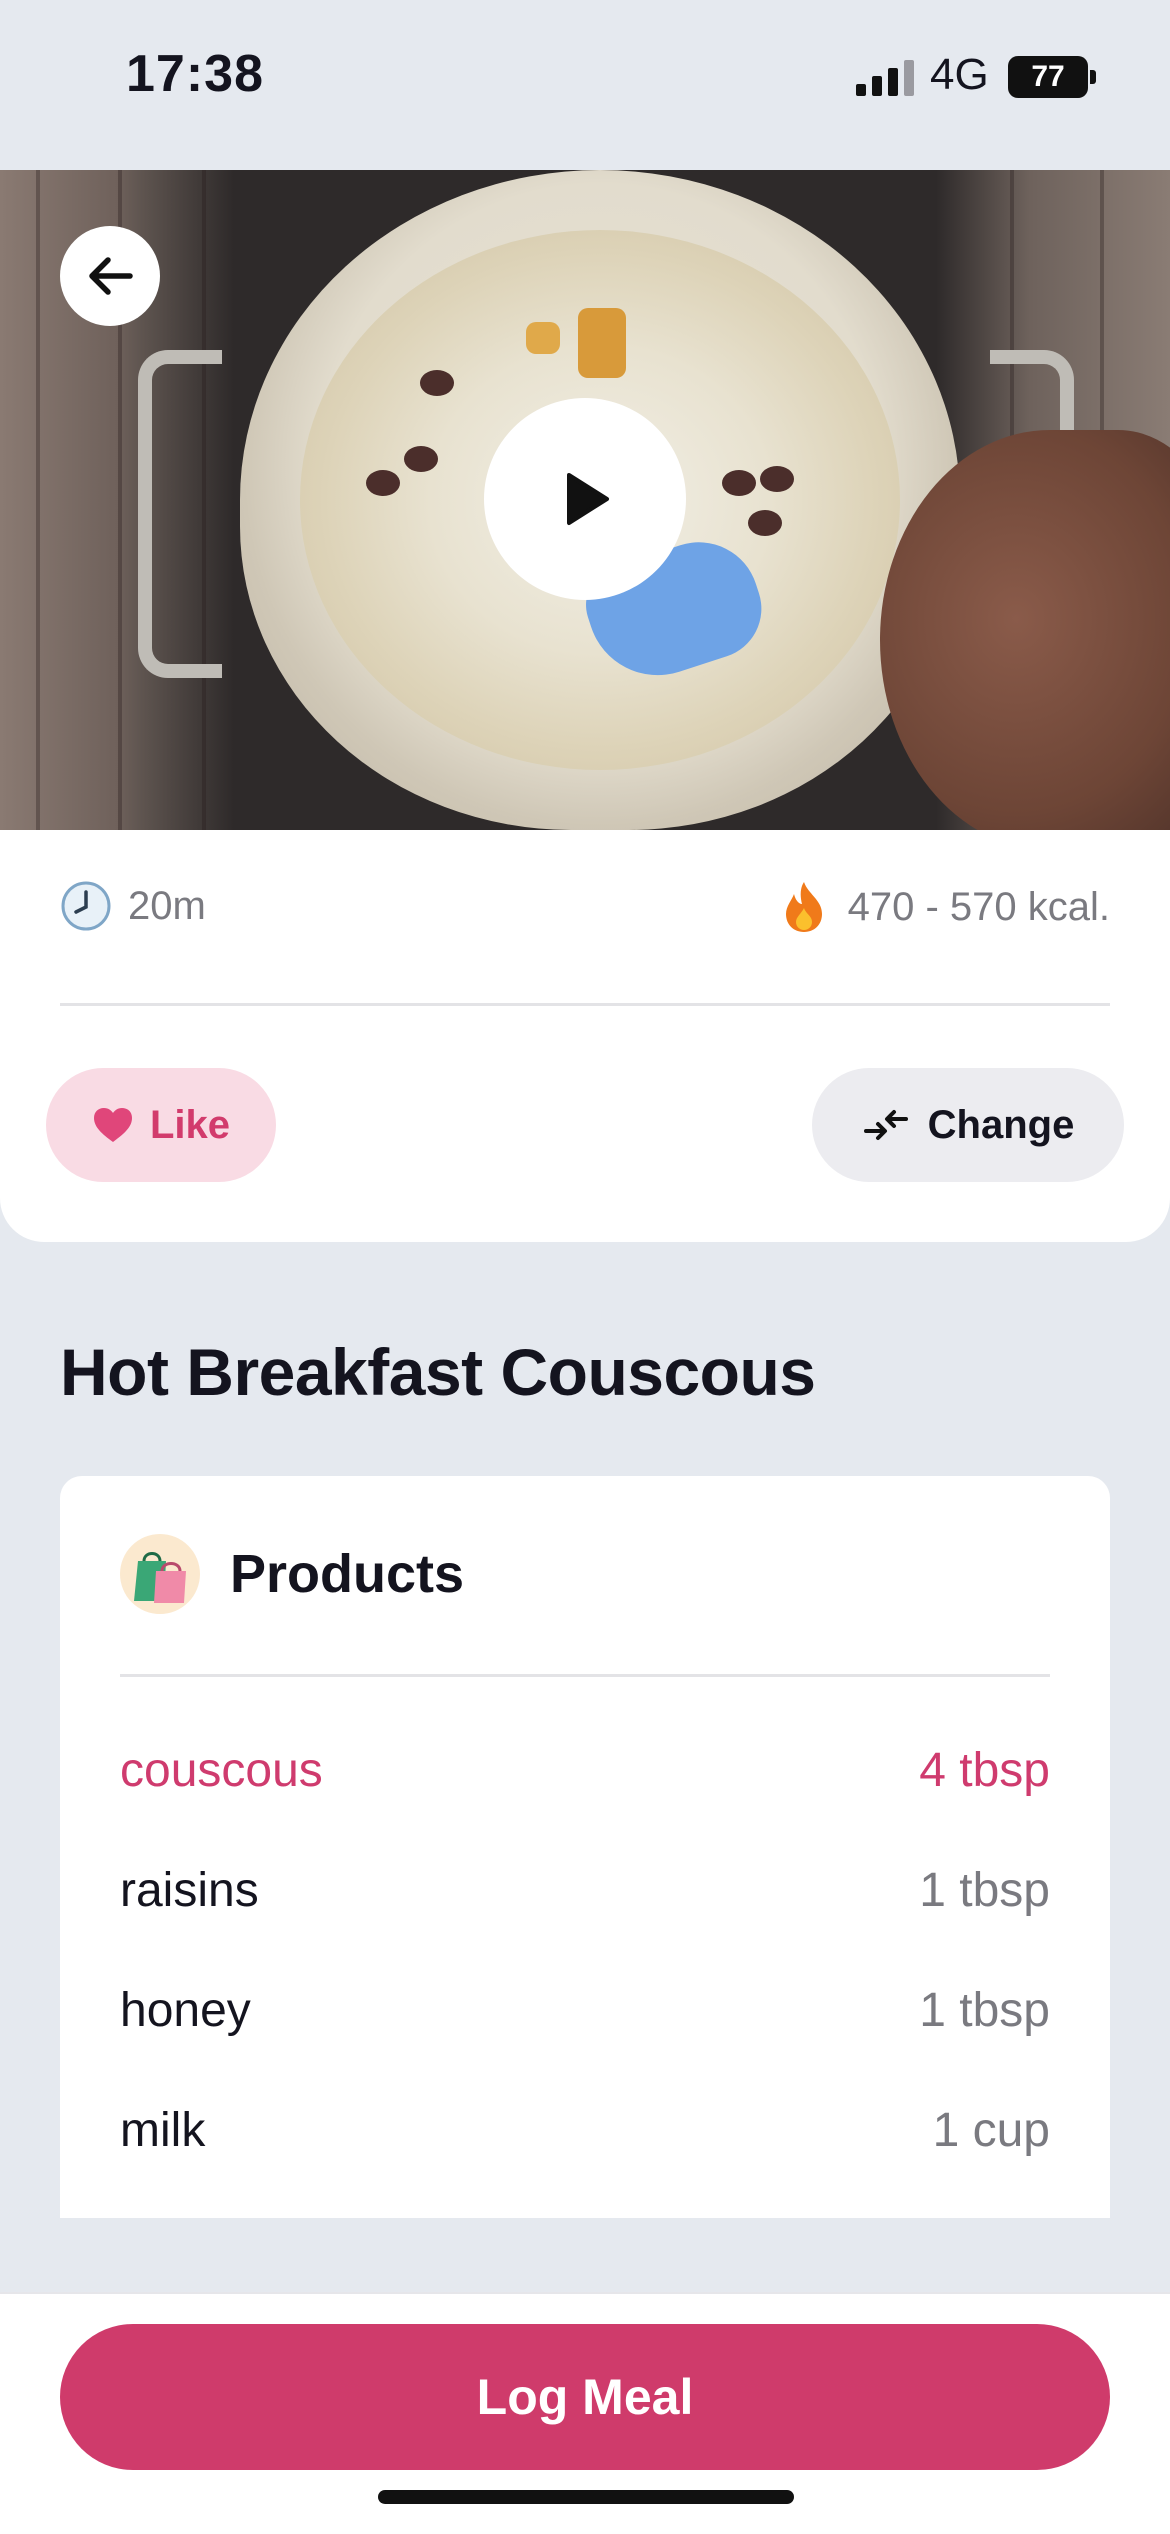 This screenshot has height=2534, width=1170. I want to click on product-name: raisins, so click(189, 1890).